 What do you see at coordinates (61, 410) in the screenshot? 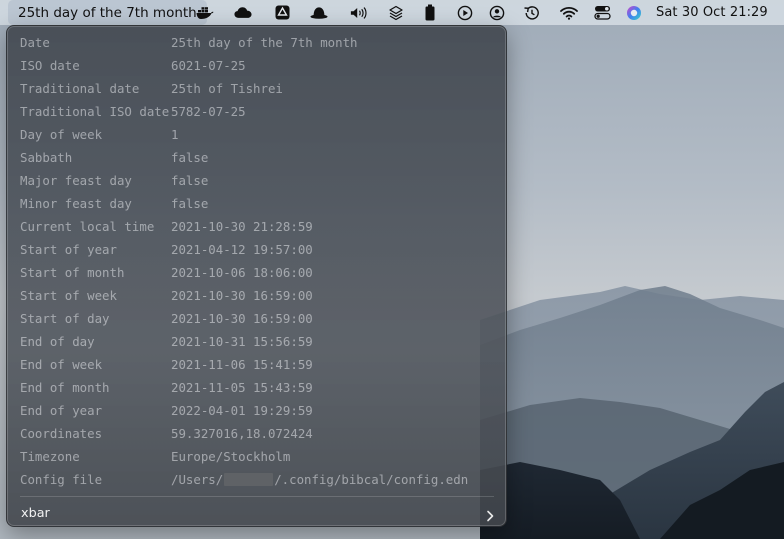
I see `row-label: End of year` at bounding box center [61, 410].